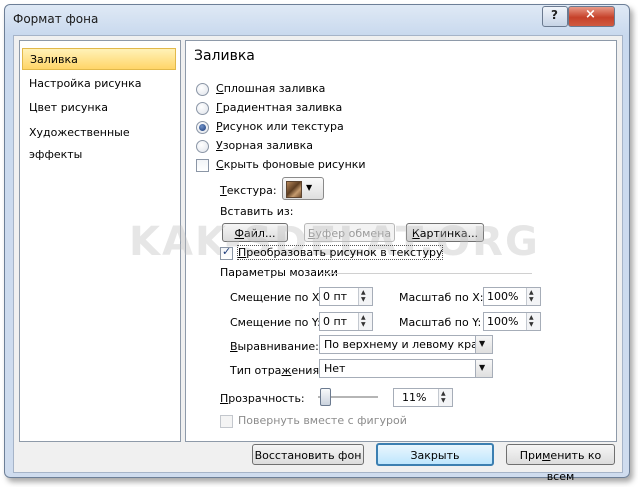 This screenshot has width=638, height=487. I want to click on apply-to-all-button: Применить ко всем, so click(560, 463).